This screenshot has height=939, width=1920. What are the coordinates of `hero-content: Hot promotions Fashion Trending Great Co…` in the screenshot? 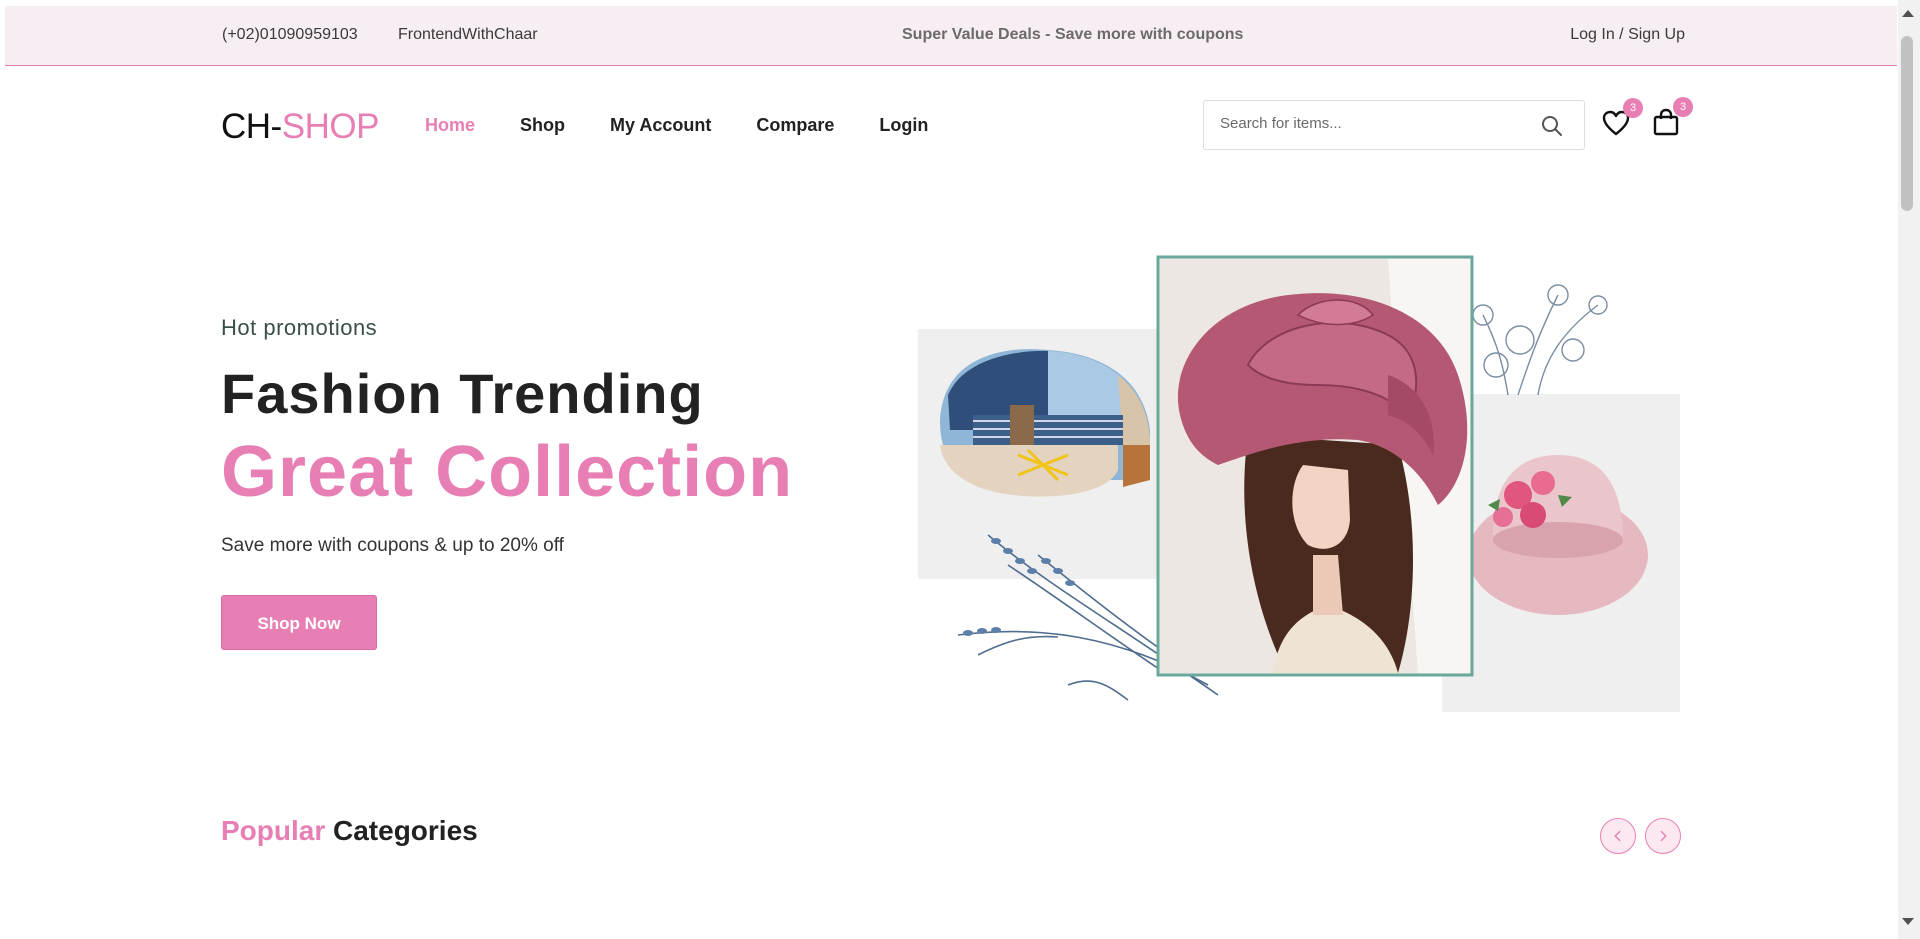 It's located at (507, 482).